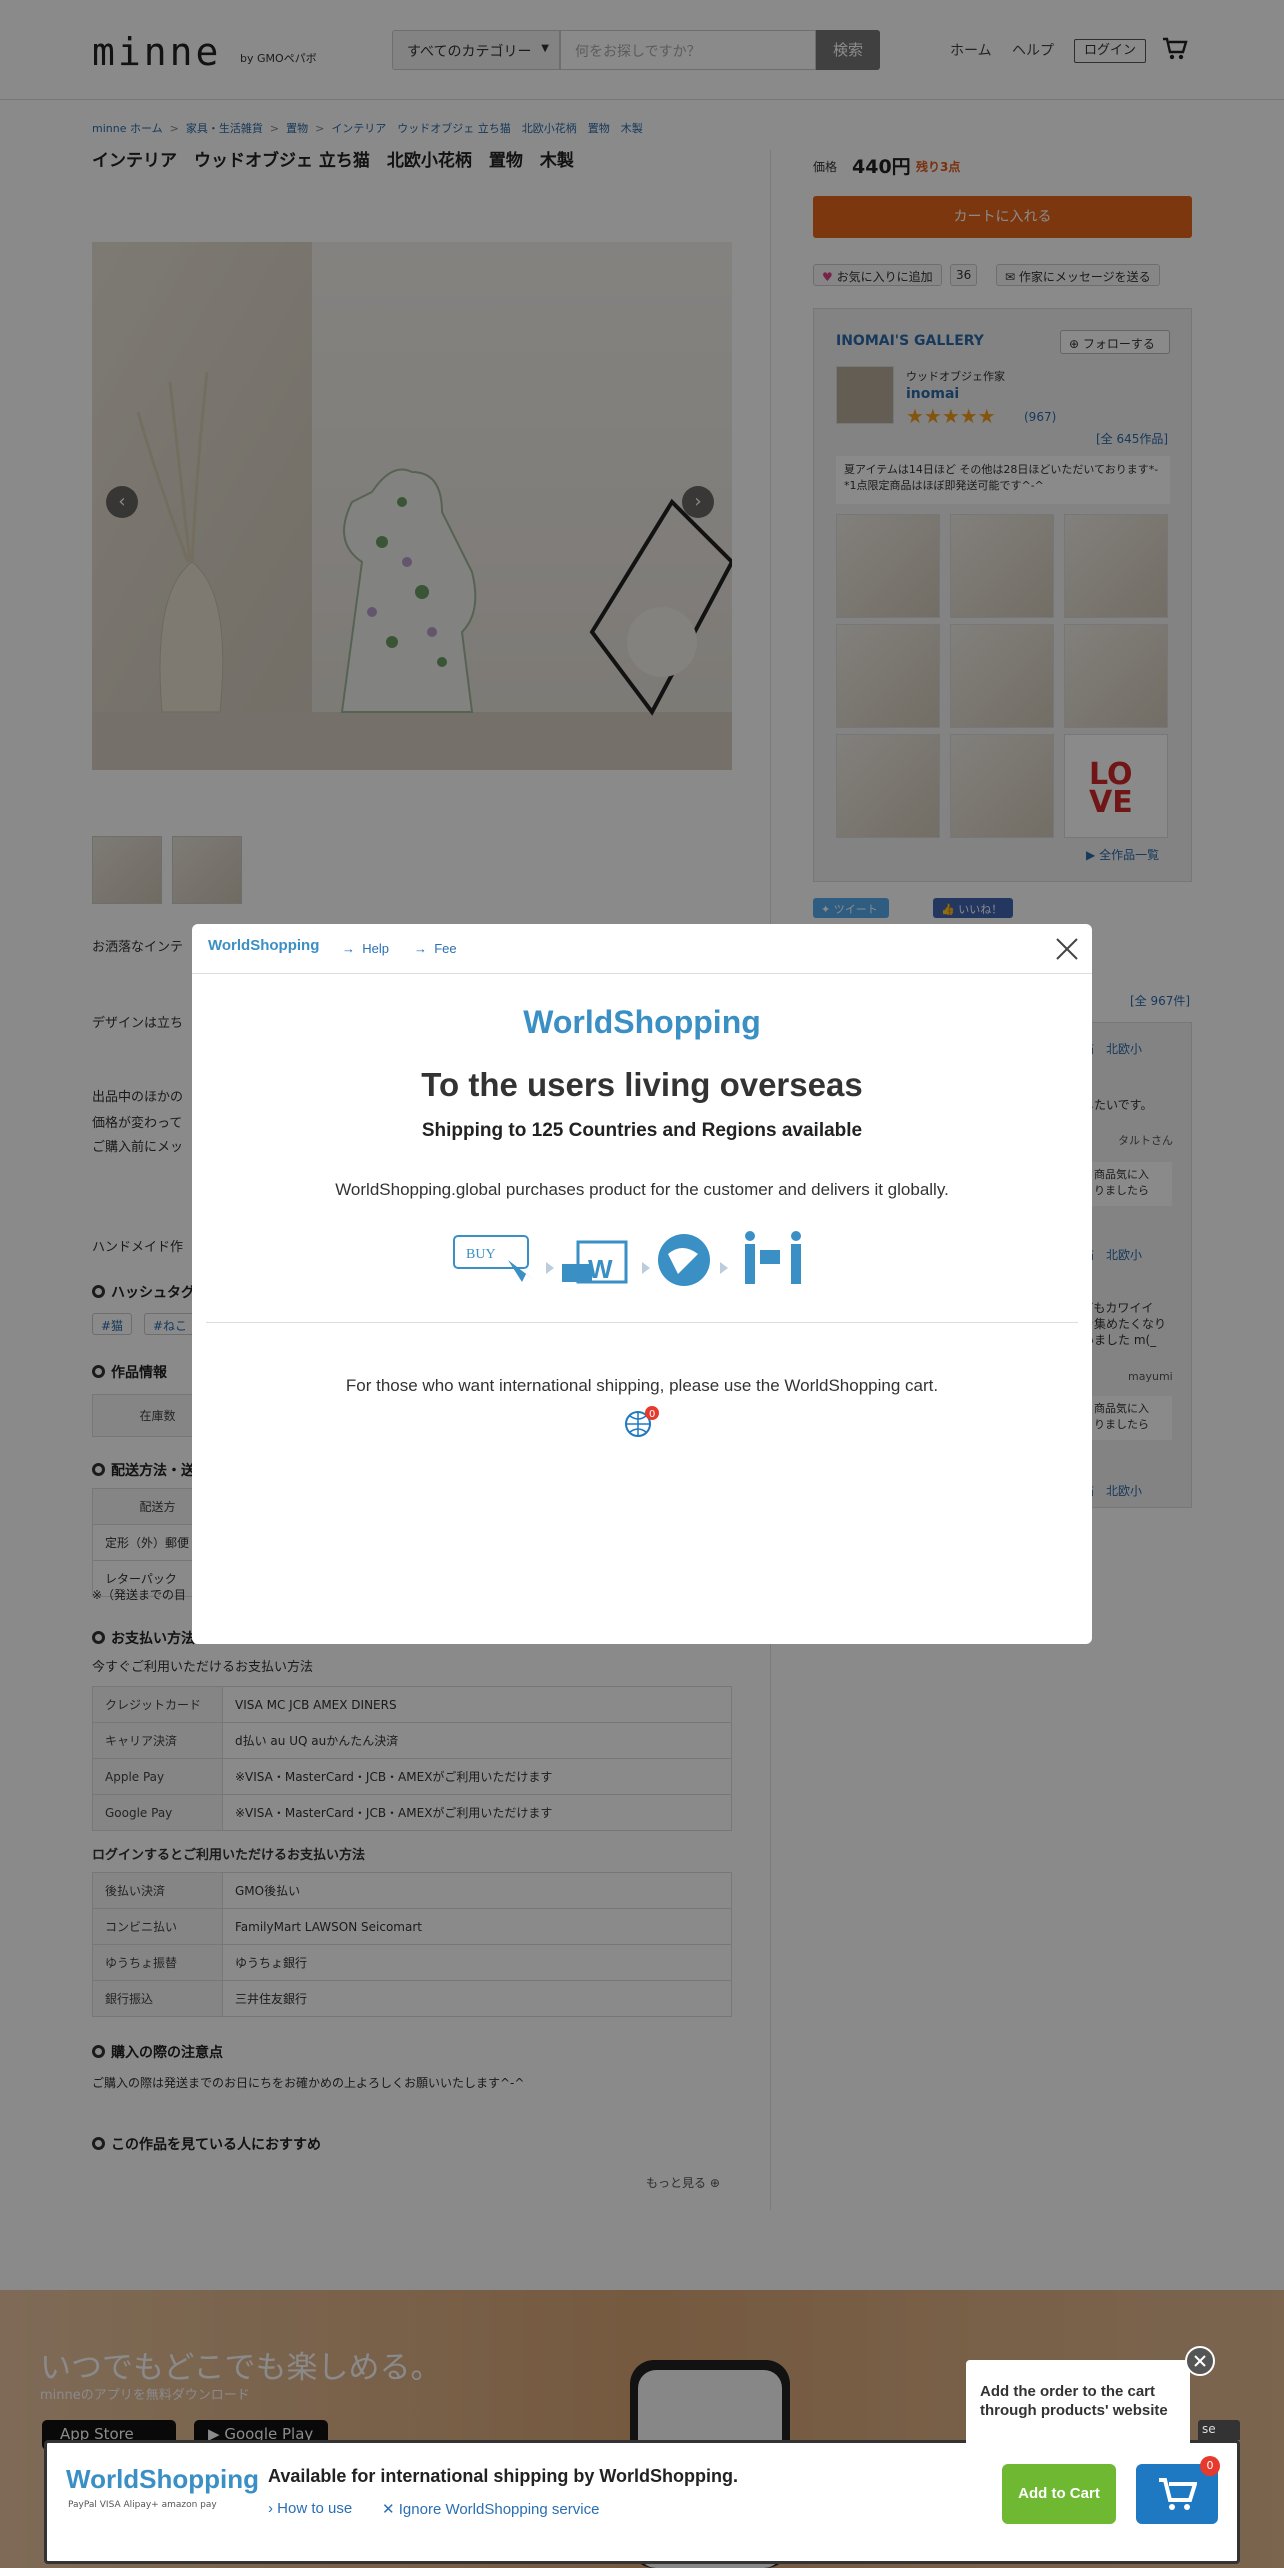 The height and width of the screenshot is (2568, 1284). Describe the element at coordinates (642, 1084) in the screenshot. I see `modal-heading: To the users living overseas` at that location.